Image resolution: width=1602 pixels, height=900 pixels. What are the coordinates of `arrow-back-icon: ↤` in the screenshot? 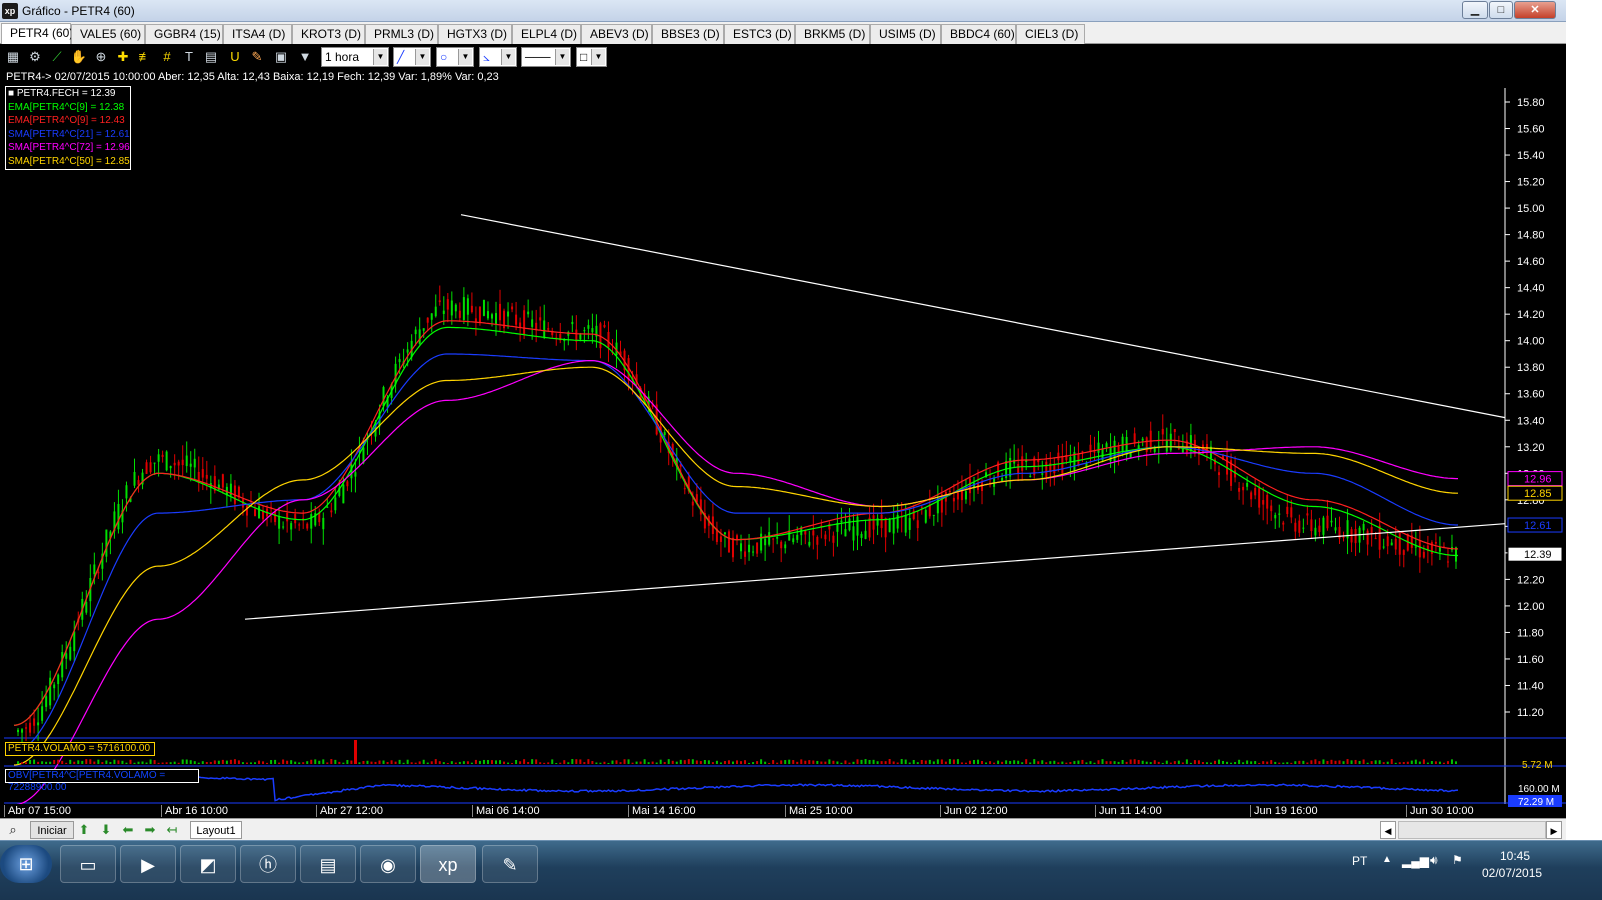 It's located at (172, 830).